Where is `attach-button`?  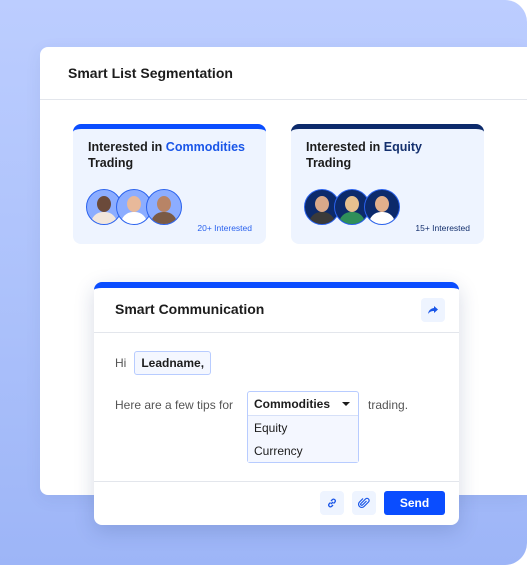
attach-button is located at coordinates (364, 503).